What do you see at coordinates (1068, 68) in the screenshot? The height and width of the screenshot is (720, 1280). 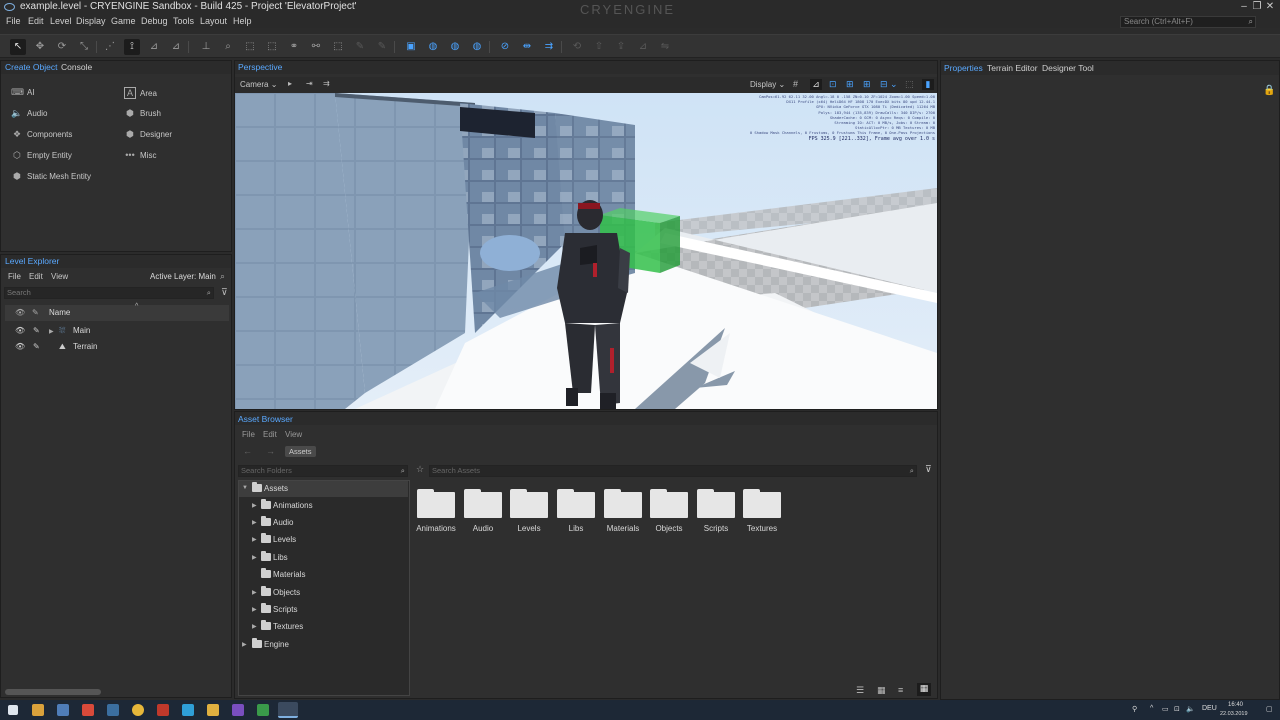 I see `tab-designer-tool: Designer Tool` at bounding box center [1068, 68].